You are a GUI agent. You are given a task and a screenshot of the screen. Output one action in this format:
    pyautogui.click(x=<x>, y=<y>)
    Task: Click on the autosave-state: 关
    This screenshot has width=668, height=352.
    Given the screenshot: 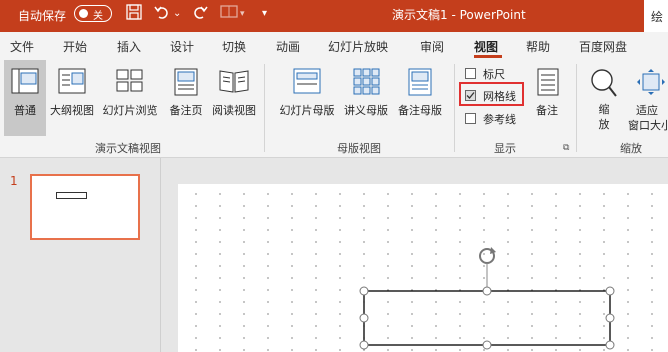 What is the action you would take?
    pyautogui.click(x=98, y=16)
    